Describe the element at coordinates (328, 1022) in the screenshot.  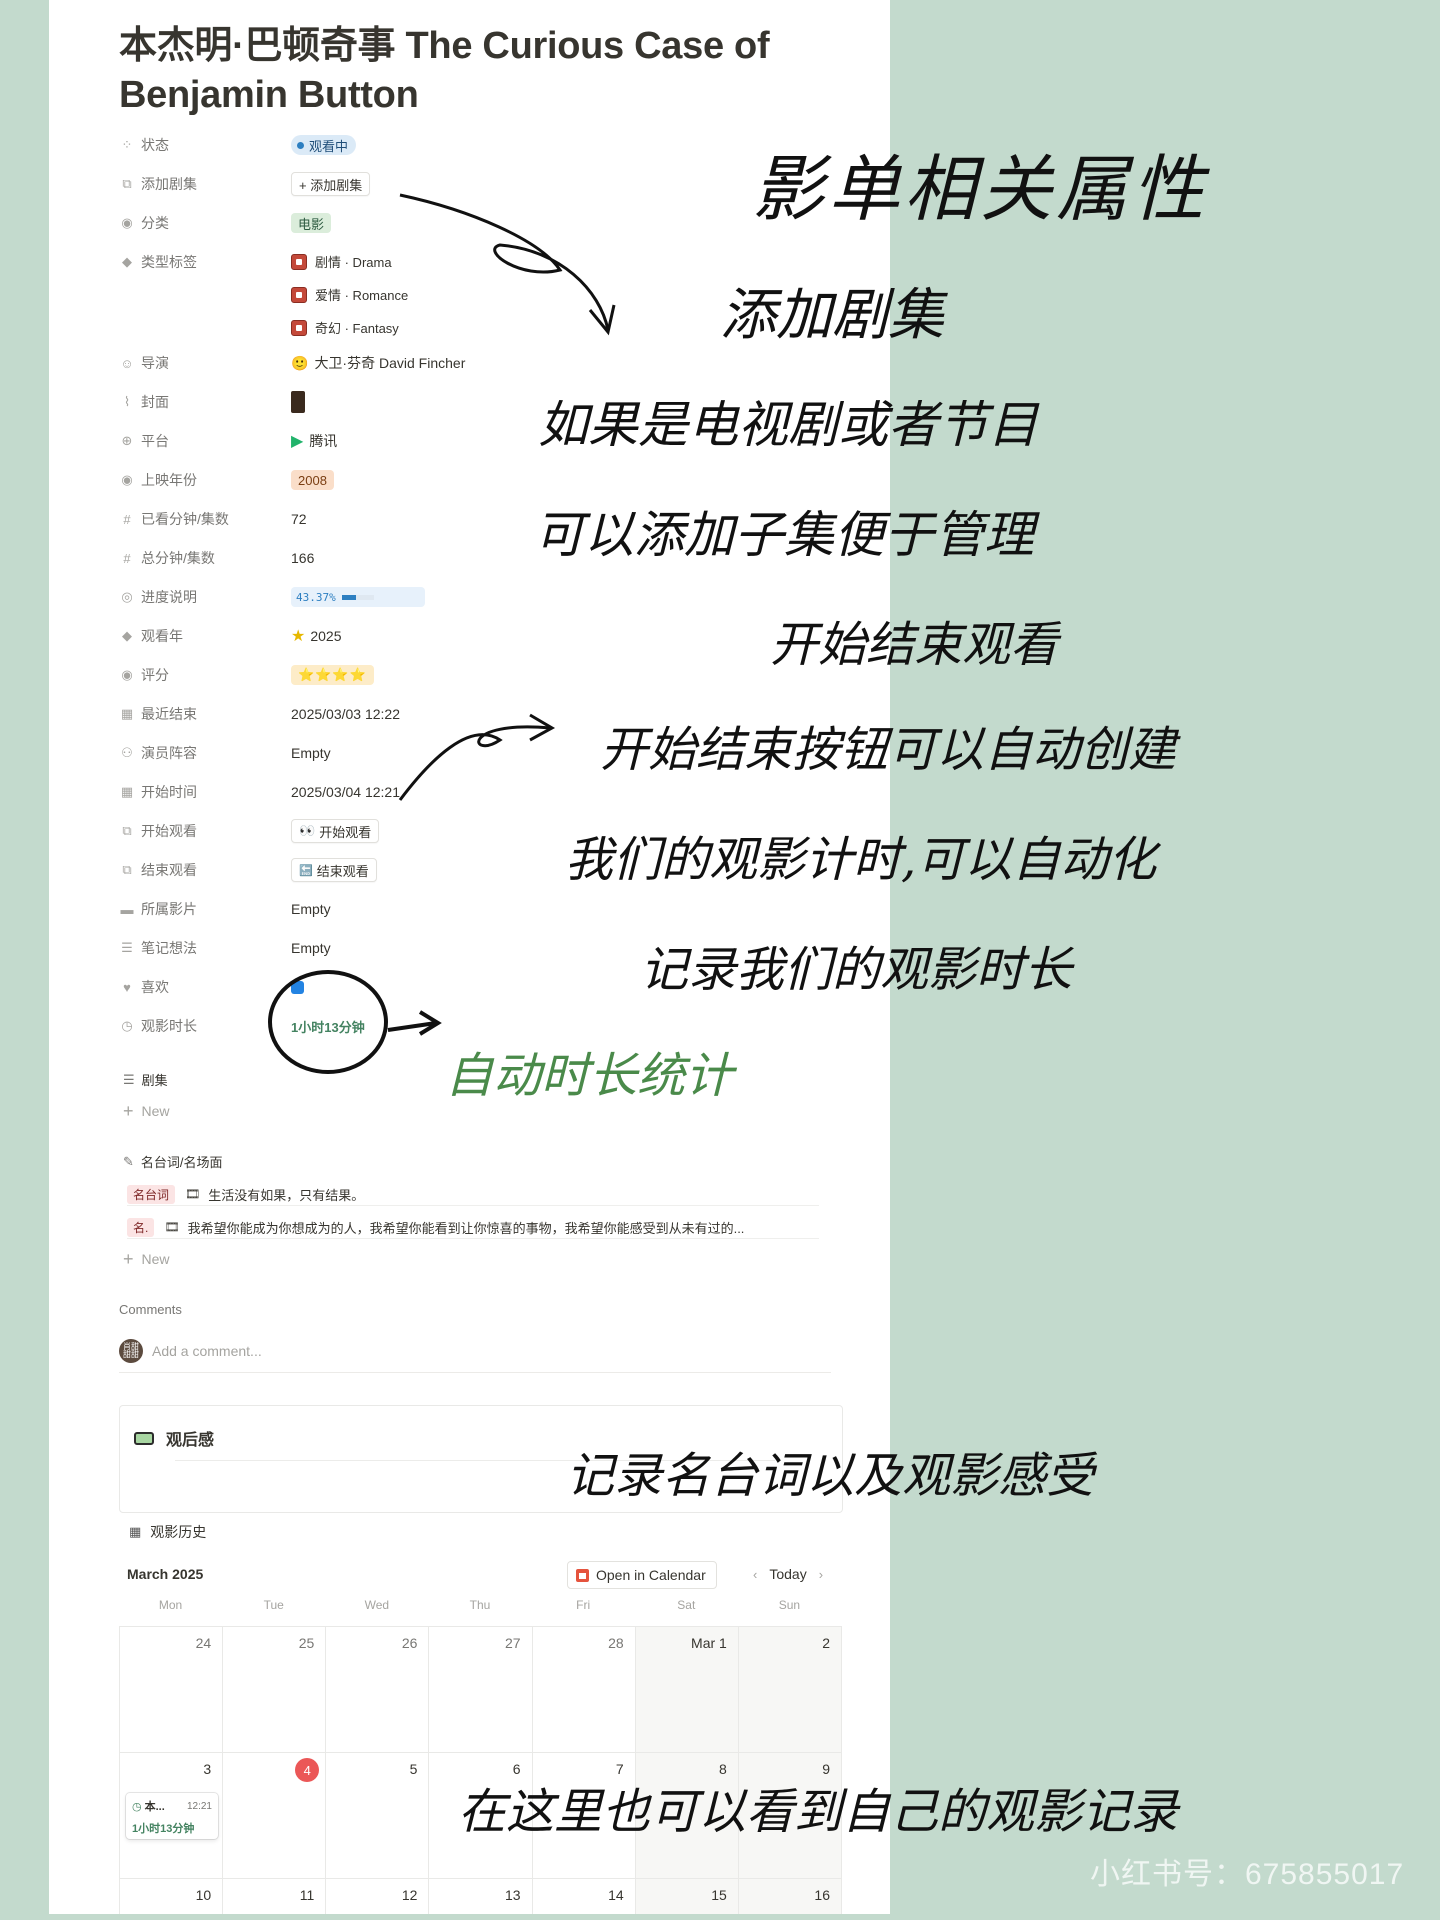
I see `circle-annotation` at that location.